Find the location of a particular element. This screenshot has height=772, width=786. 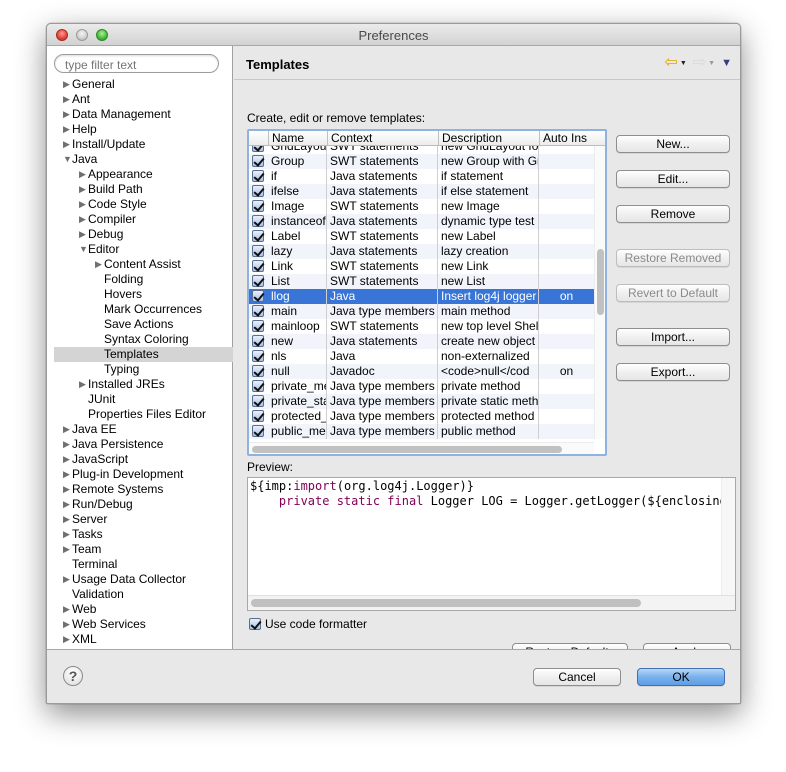

checkbox-checked-icon is located at coordinates (255, 624).